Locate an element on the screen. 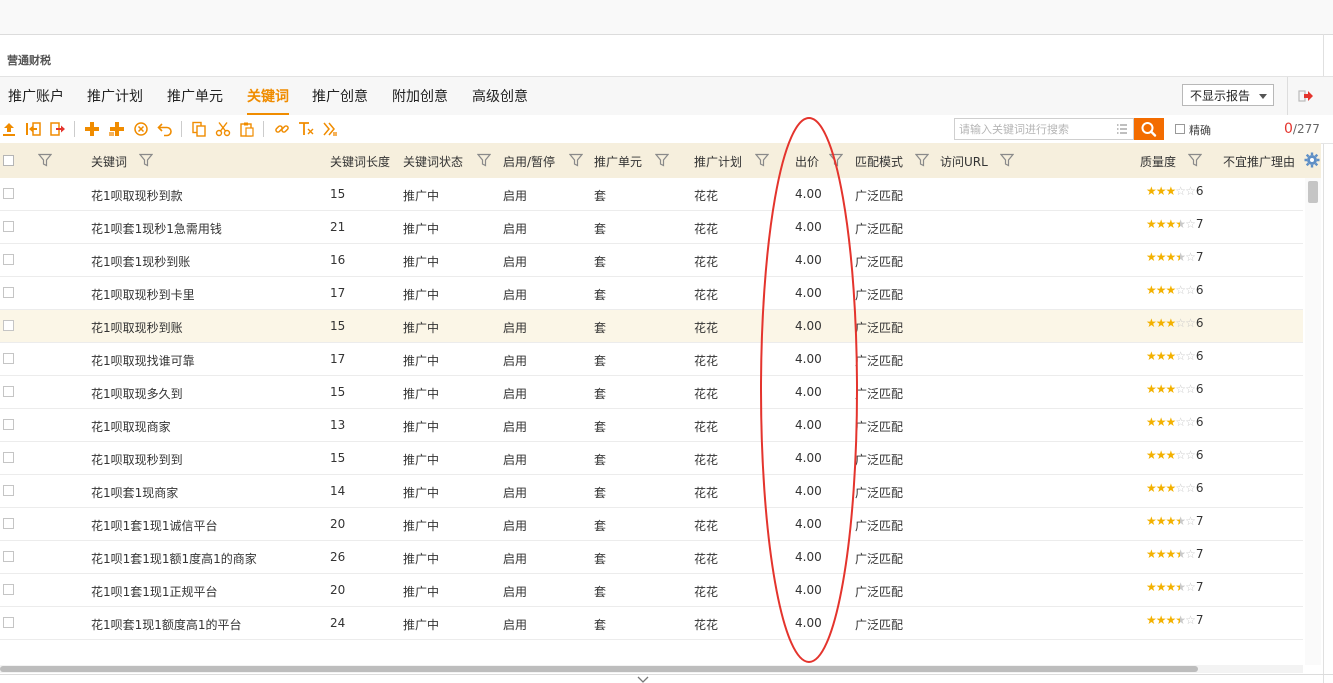 The height and width of the screenshot is (683, 1333). list-icon is located at coordinates (1122, 129).